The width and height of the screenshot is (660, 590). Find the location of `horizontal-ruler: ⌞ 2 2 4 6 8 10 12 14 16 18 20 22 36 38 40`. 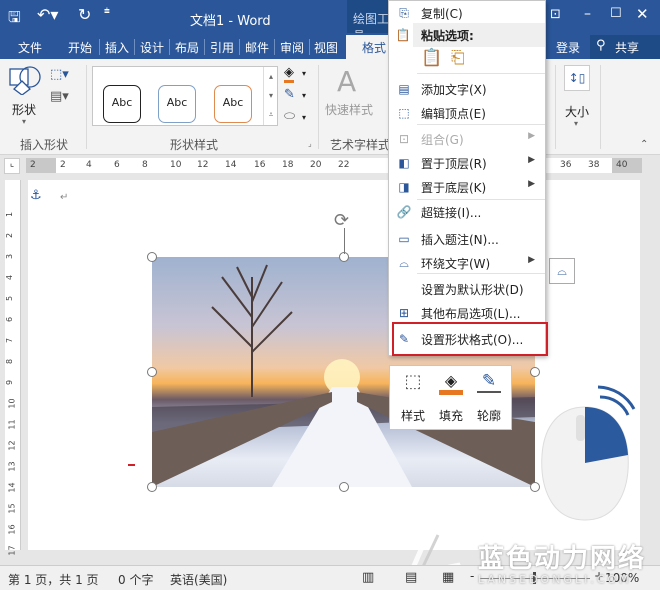

horizontal-ruler: ⌞ 2 2 4 6 8 10 12 14 16 18 20 22 36 38 40 is located at coordinates (330, 166).